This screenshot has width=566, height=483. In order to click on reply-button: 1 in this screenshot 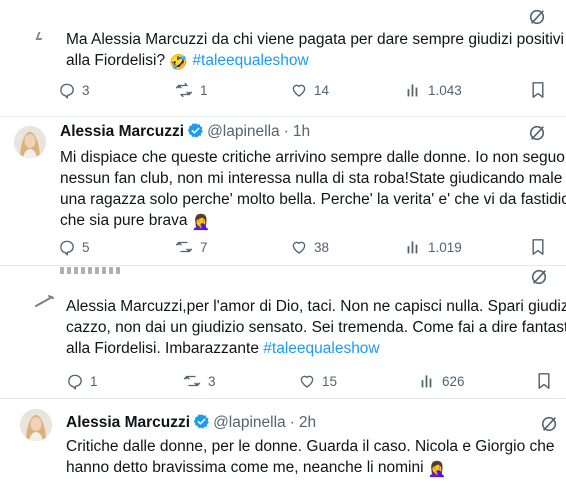, I will do `click(82, 381)`.